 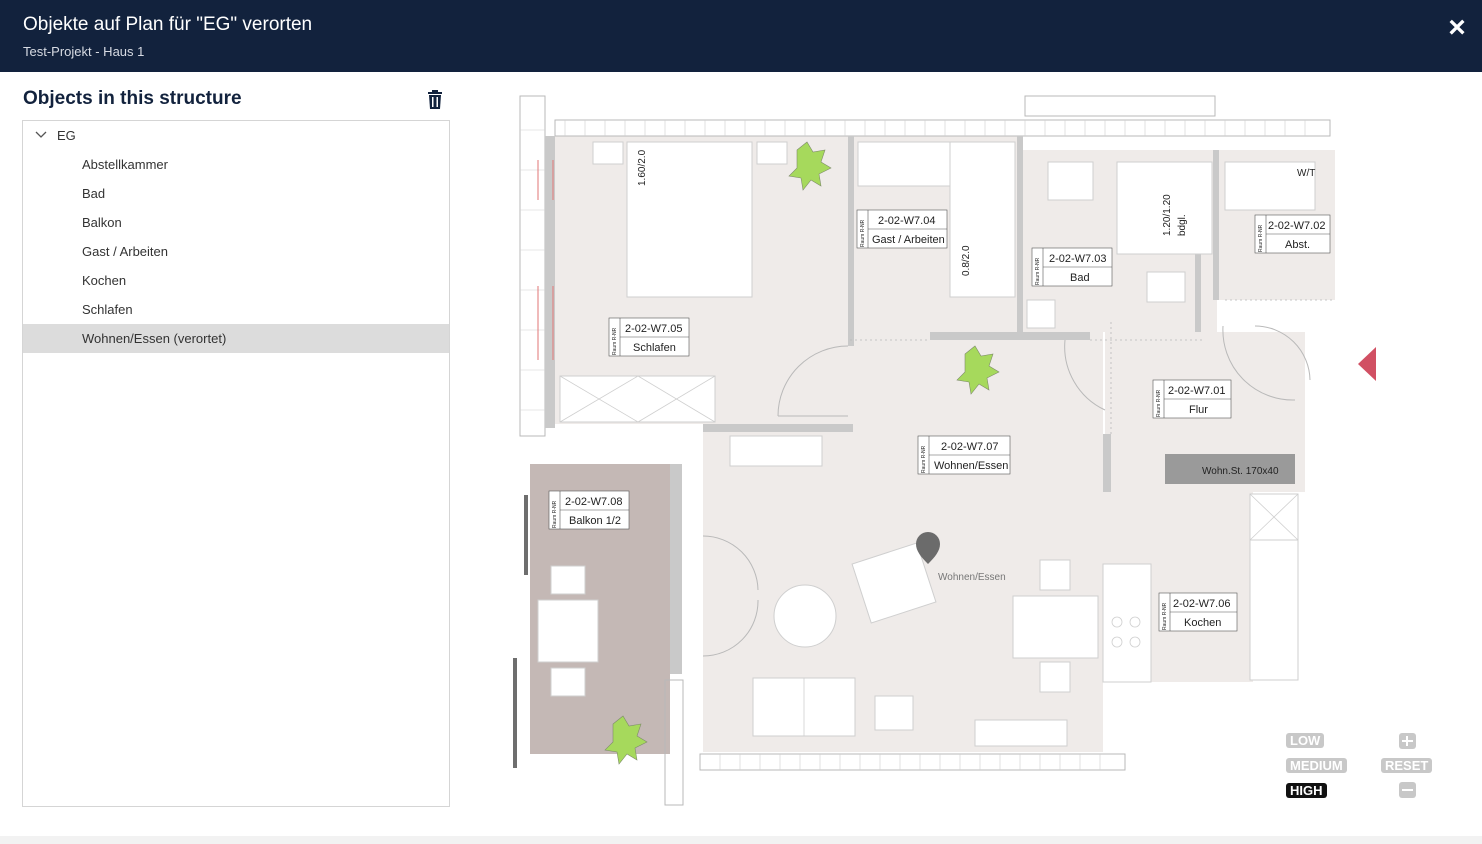 What do you see at coordinates (1196, 391) in the screenshot?
I see `room-number: 2-02-W7.01` at bounding box center [1196, 391].